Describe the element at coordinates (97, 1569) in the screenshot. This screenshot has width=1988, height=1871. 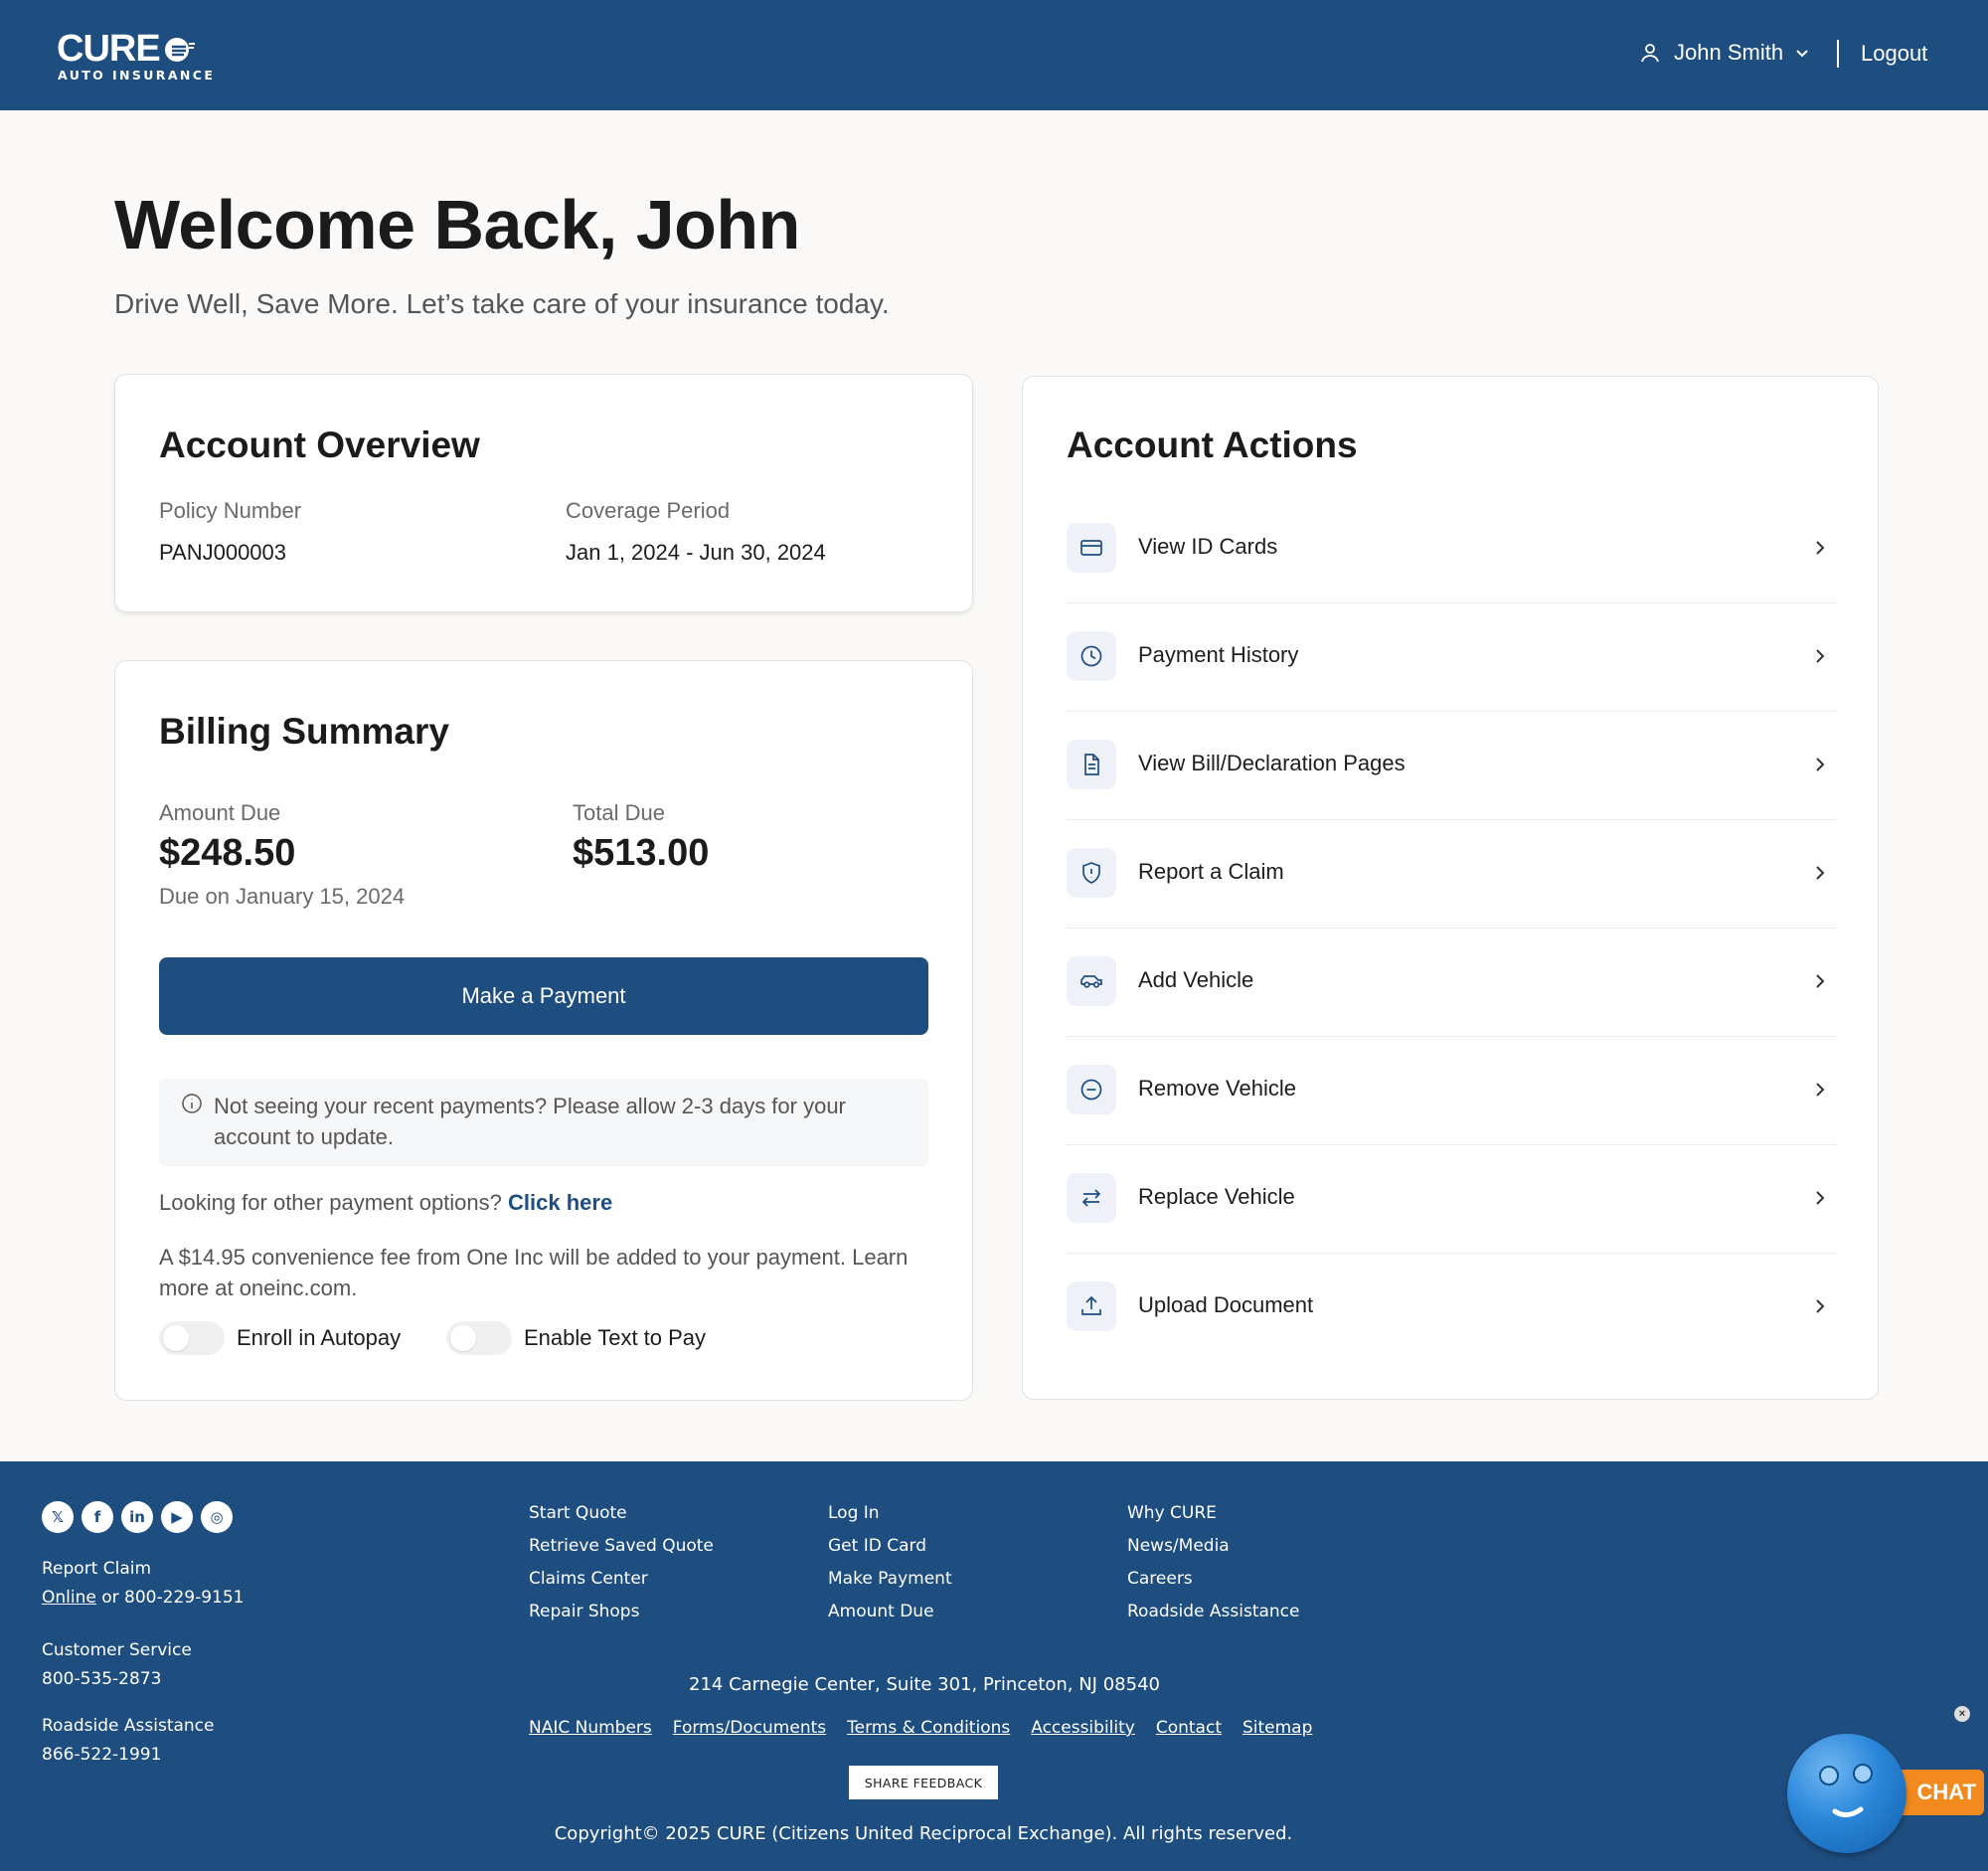
I see `report-claim-label: Report Claim` at that location.